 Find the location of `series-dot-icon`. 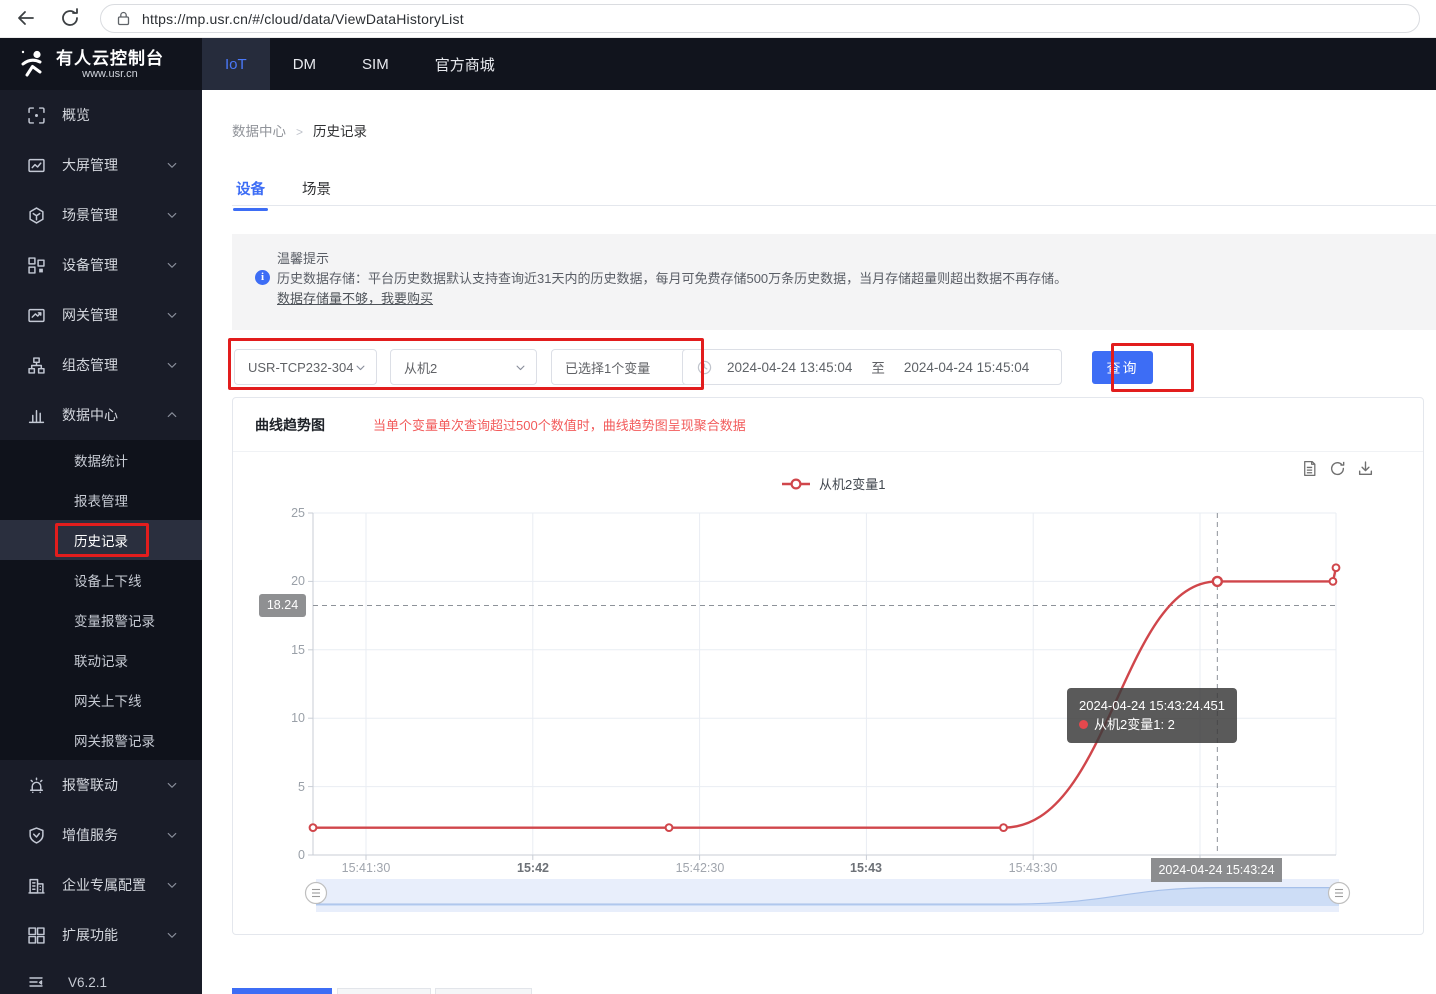

series-dot-icon is located at coordinates (1083, 724).